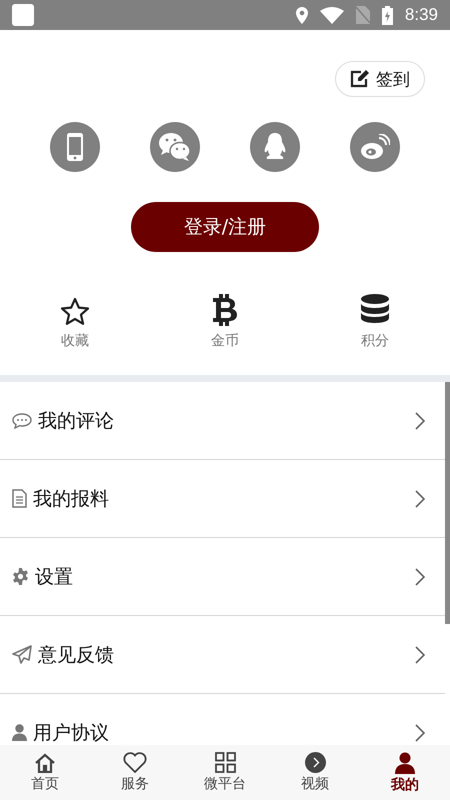  Describe the element at coordinates (375, 310) in the screenshot. I see `database-icon` at that location.